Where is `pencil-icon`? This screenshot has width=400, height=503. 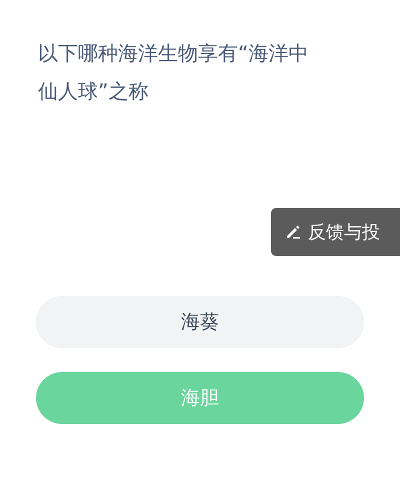 pencil-icon is located at coordinates (293, 232).